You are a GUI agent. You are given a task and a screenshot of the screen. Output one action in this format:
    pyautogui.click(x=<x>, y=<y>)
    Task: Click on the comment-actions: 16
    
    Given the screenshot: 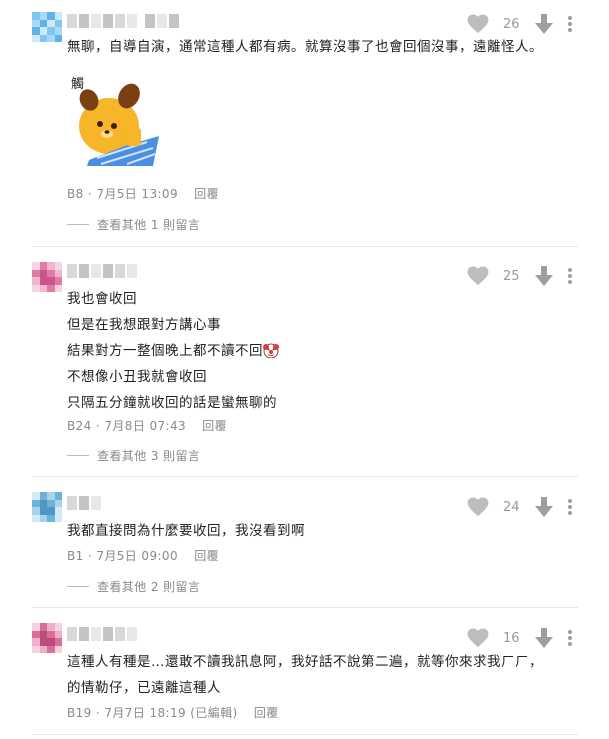 What is the action you would take?
    pyautogui.click(x=520, y=638)
    